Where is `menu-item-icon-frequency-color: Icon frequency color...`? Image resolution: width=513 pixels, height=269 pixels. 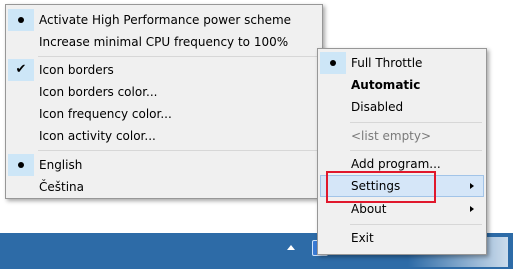 menu-item-icon-frequency-color: Icon frequency color... is located at coordinates (164, 114).